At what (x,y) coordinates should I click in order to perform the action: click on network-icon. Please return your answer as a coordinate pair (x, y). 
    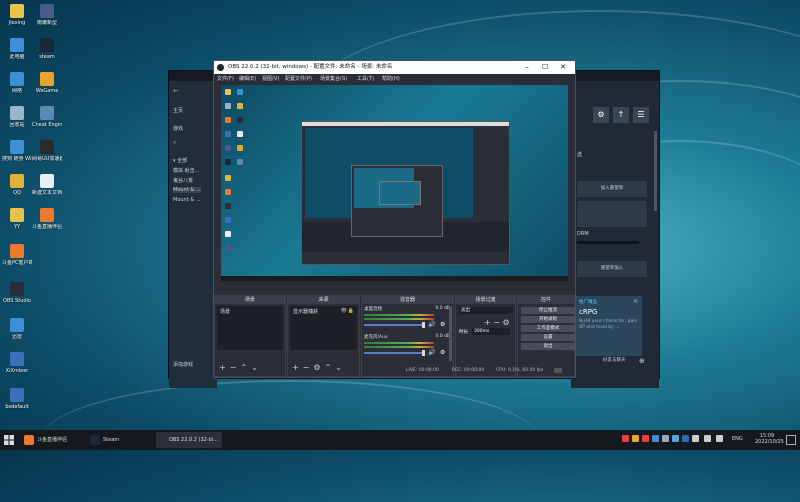
    Looking at the image, I should click on (695, 438).